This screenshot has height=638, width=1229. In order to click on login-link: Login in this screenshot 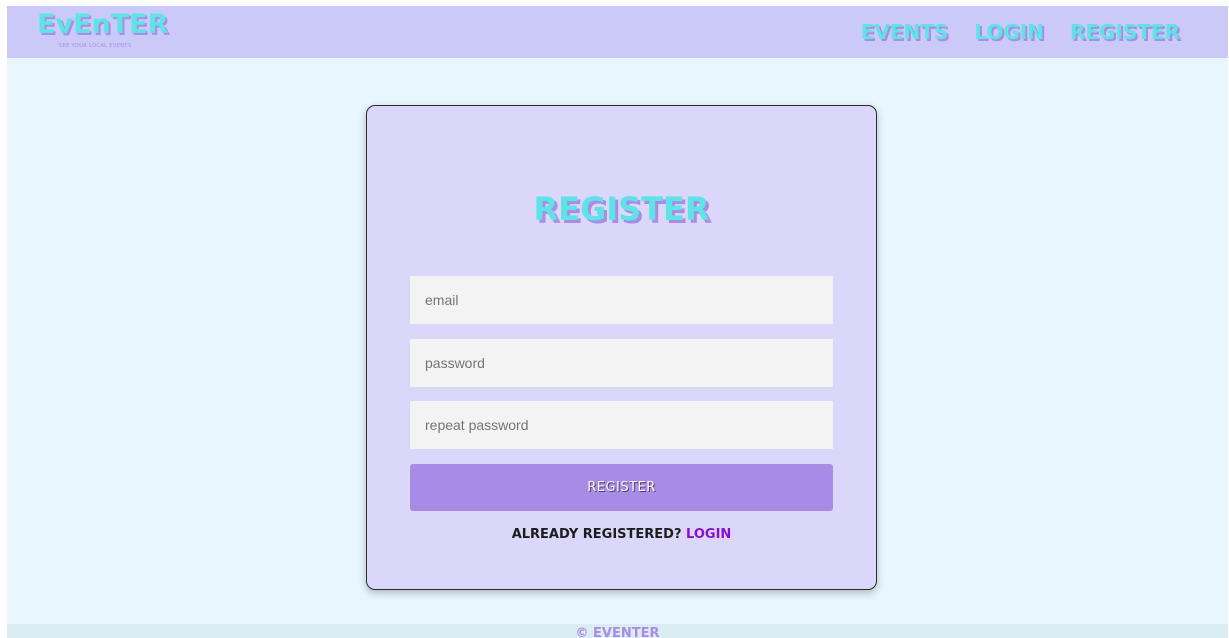, I will do `click(708, 534)`.